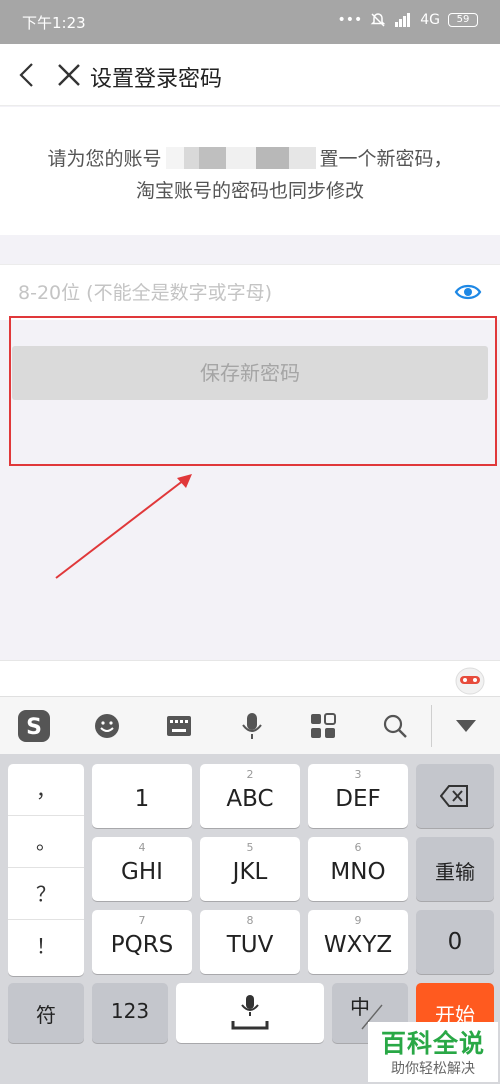 The height and width of the screenshot is (1084, 500). What do you see at coordinates (250, 942) in the screenshot?
I see `key-tuv: 8 TUV` at bounding box center [250, 942].